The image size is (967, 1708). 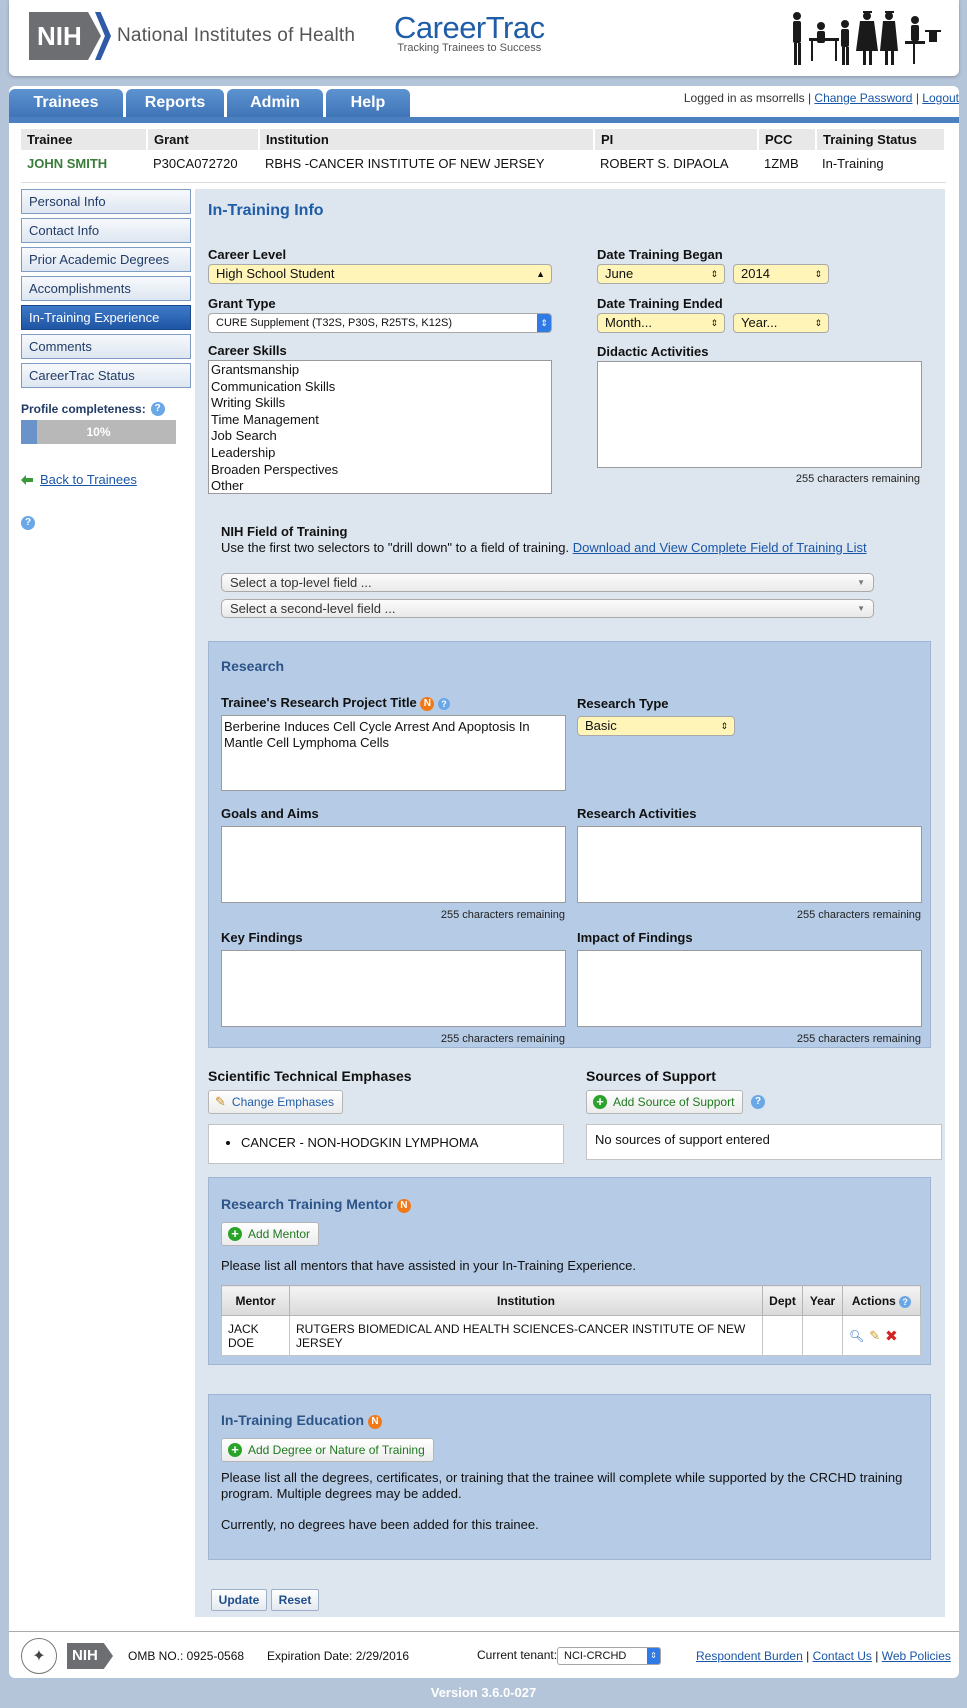 What do you see at coordinates (664, 163) in the screenshot?
I see `trainee-pi: ROBERT S. DIPAOLA` at bounding box center [664, 163].